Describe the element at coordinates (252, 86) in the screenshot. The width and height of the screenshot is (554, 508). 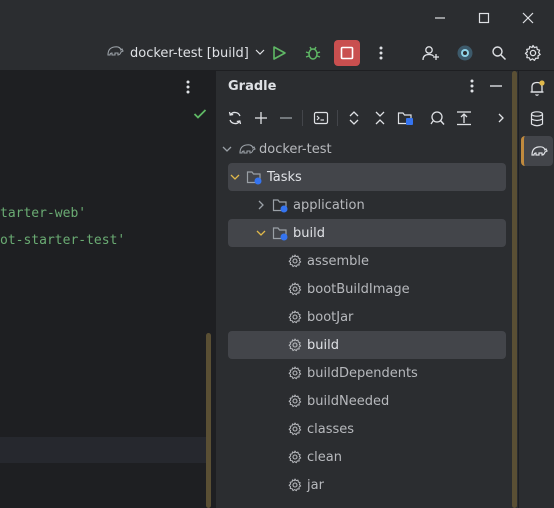
I see `panel-title: Gradle` at that location.